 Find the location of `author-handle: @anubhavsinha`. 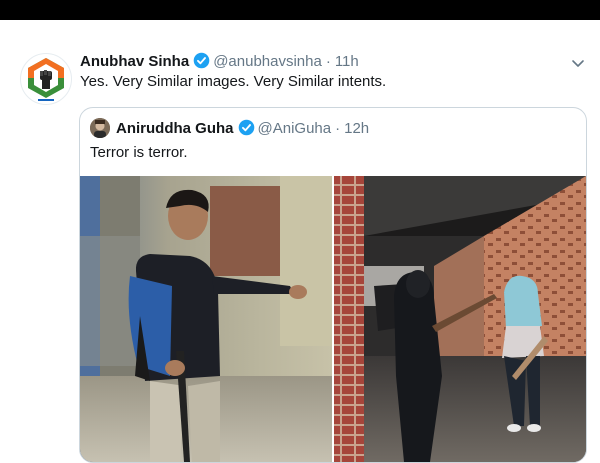

author-handle: @anubhavsinha is located at coordinates (267, 61).